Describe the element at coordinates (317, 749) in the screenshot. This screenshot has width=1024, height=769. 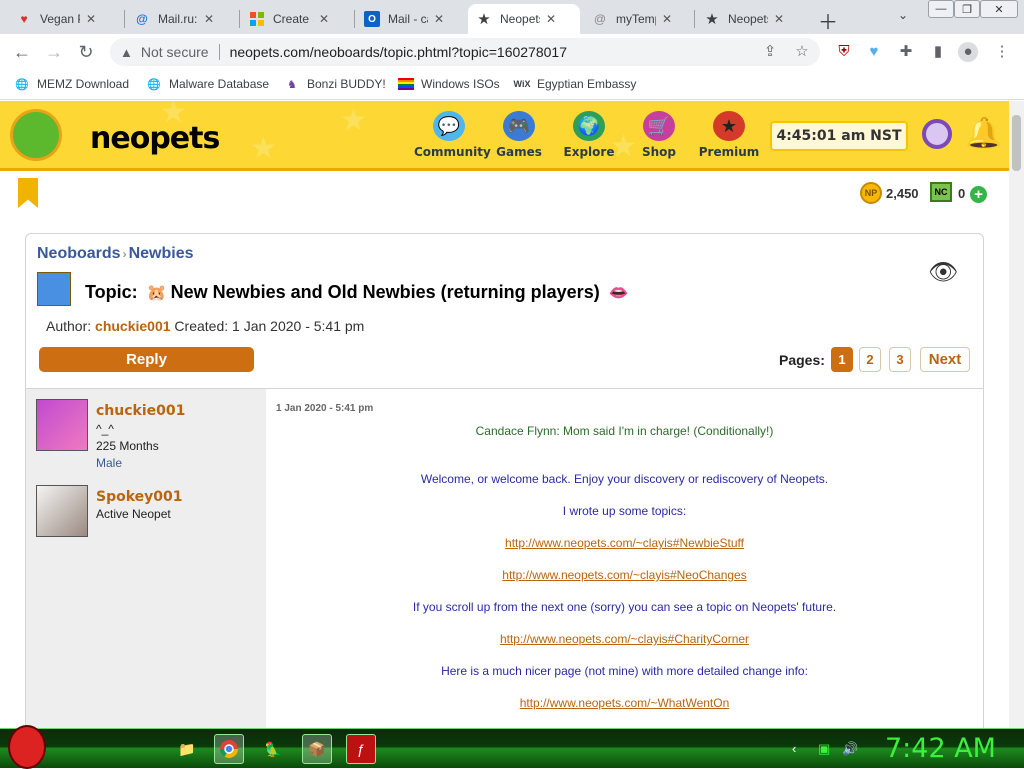
I see `package-app-icon: 📦` at that location.